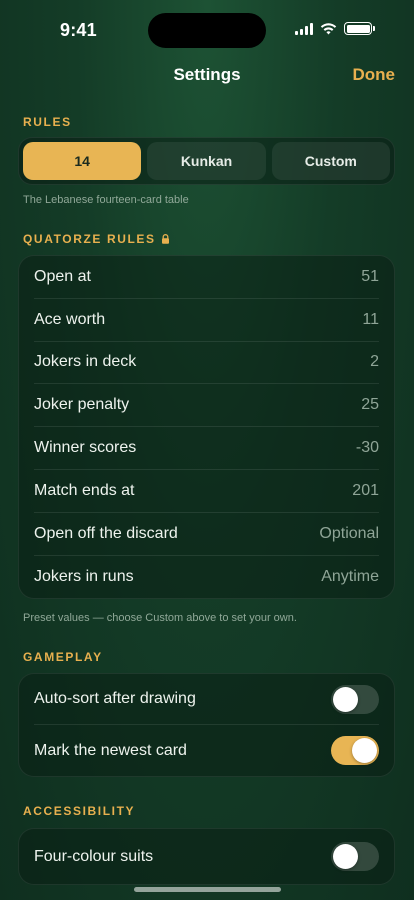  Describe the element at coordinates (206, 363) in the screenshot. I see `rule-row-jokers-in-deck: Jokers in deck 2` at that location.